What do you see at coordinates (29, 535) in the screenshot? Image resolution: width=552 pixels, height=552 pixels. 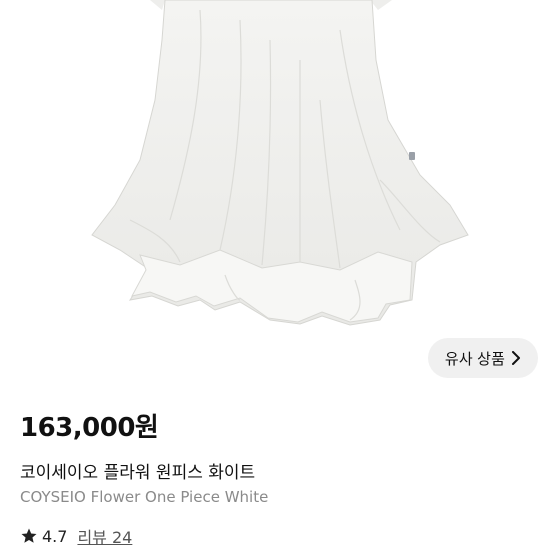 I see `star-icon` at bounding box center [29, 535].